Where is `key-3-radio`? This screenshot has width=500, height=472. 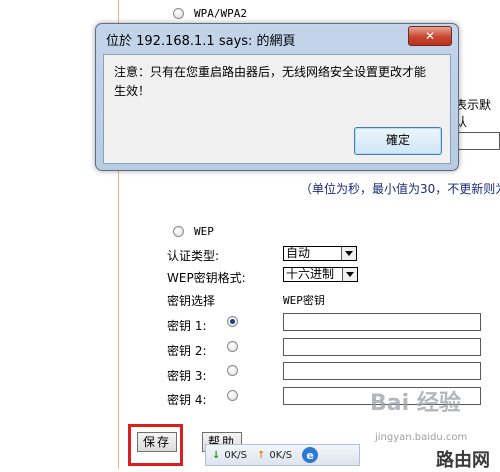
key-3-radio is located at coordinates (232, 370).